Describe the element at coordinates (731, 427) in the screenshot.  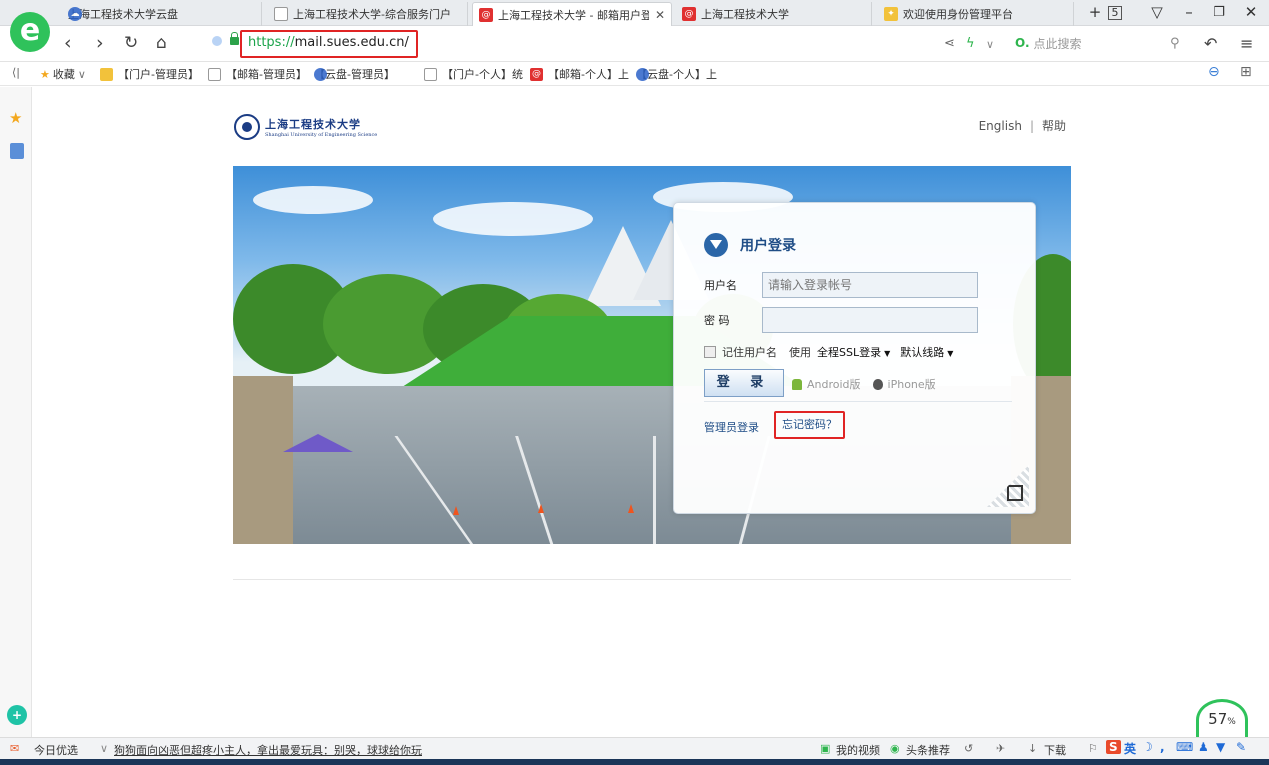
I see `admin-login-link: 管理员登录` at that location.